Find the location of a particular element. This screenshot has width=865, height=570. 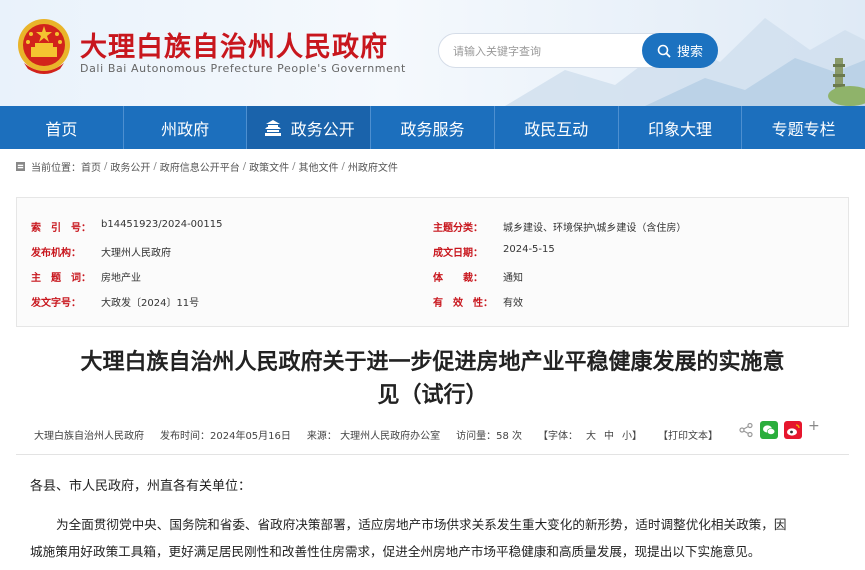

nav-item-gov-affairs-open: 政务公开 is located at coordinates (309, 127).